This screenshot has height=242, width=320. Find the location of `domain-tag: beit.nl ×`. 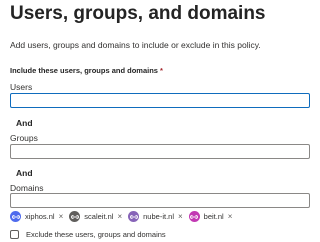

domain-tag: beit.nl × is located at coordinates (210, 216).